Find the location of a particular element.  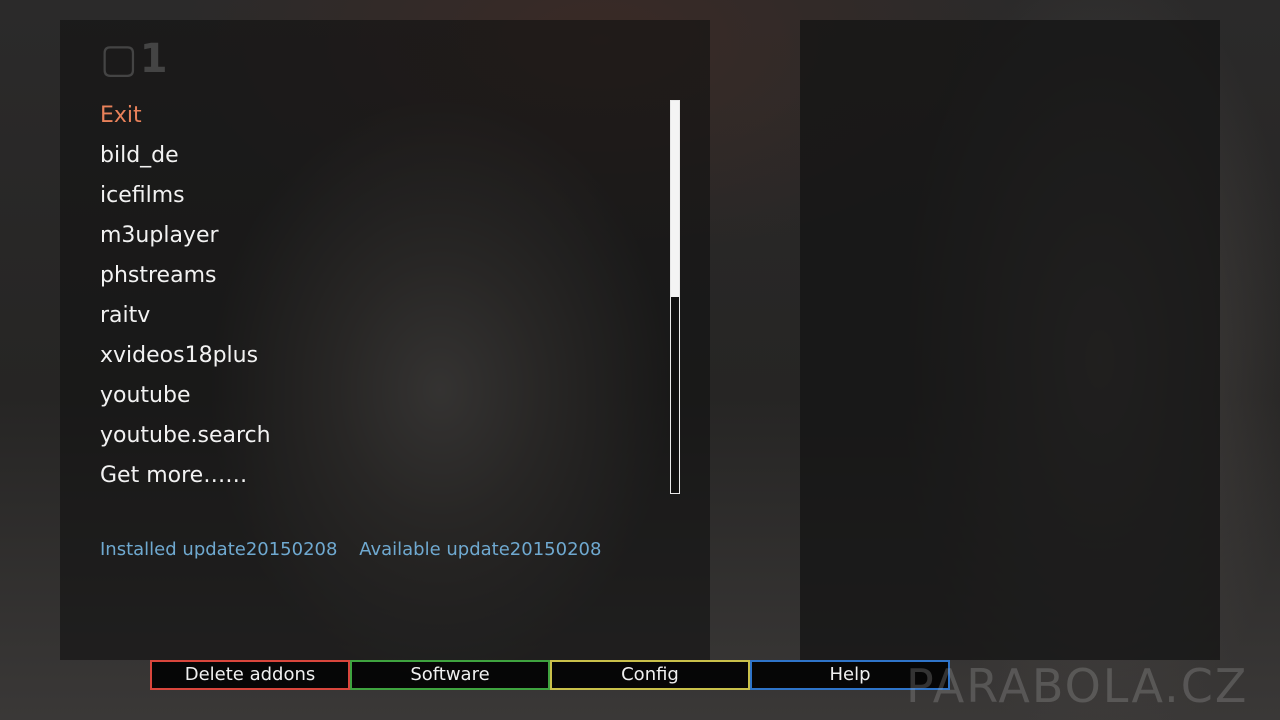

menu-item-youtube: youtube is located at coordinates (380, 396).